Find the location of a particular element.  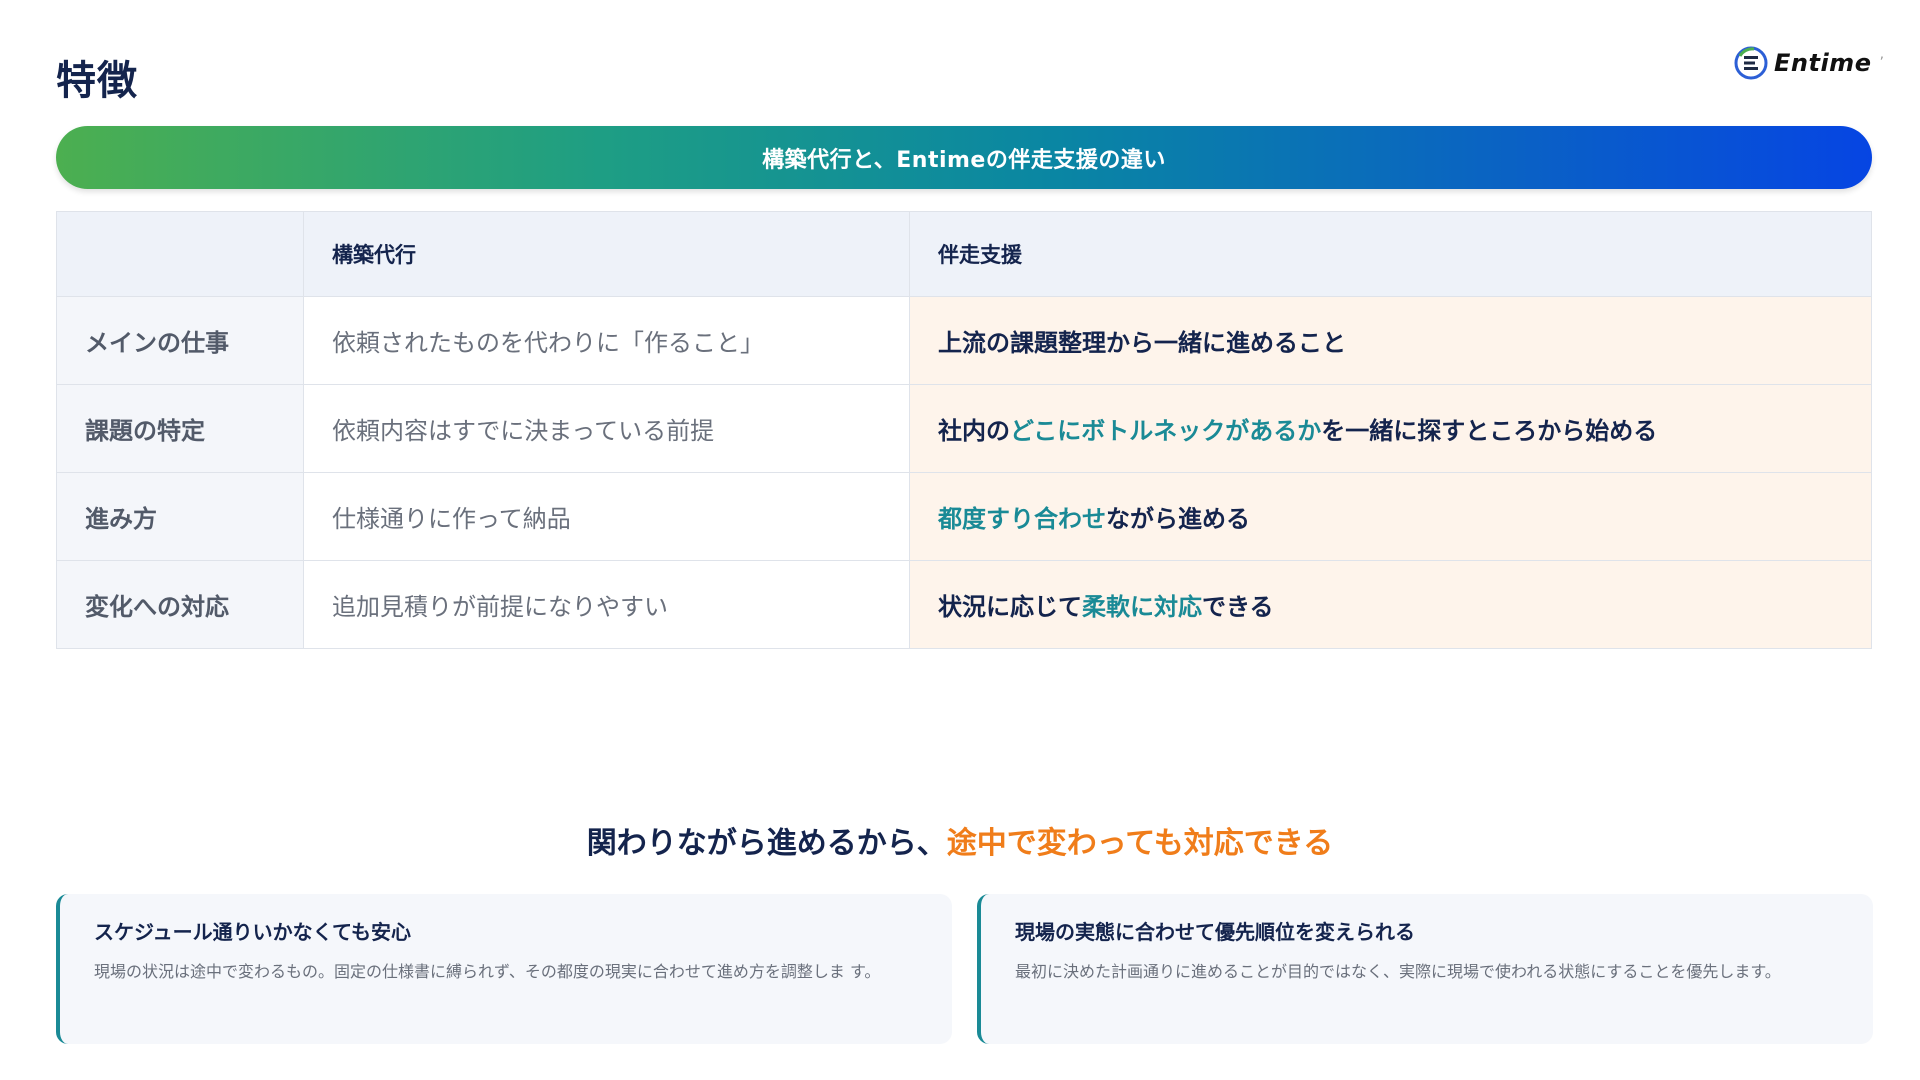

table-row: 進み方 仕様通りに作って納品 都度すり合わせながら進める is located at coordinates (964, 516).